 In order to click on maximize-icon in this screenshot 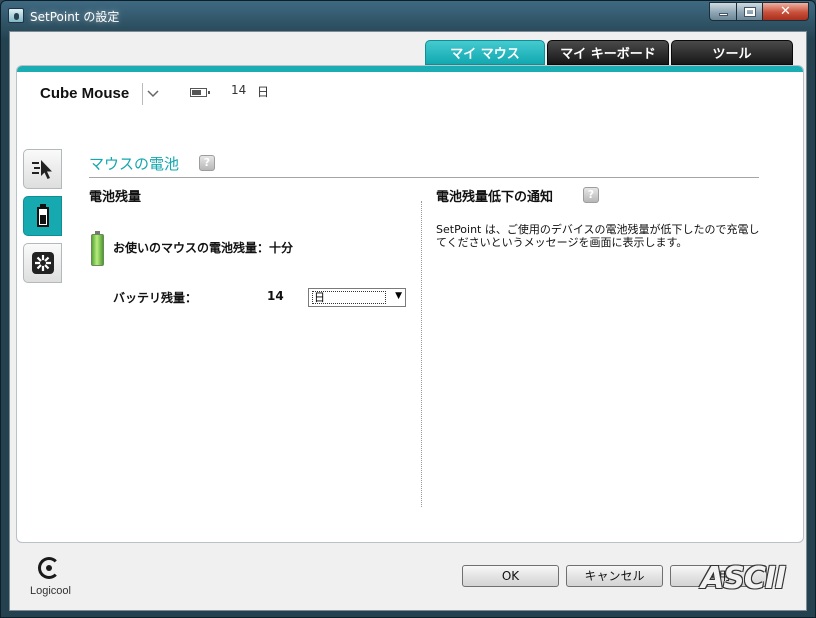, I will do `click(749, 11)`.